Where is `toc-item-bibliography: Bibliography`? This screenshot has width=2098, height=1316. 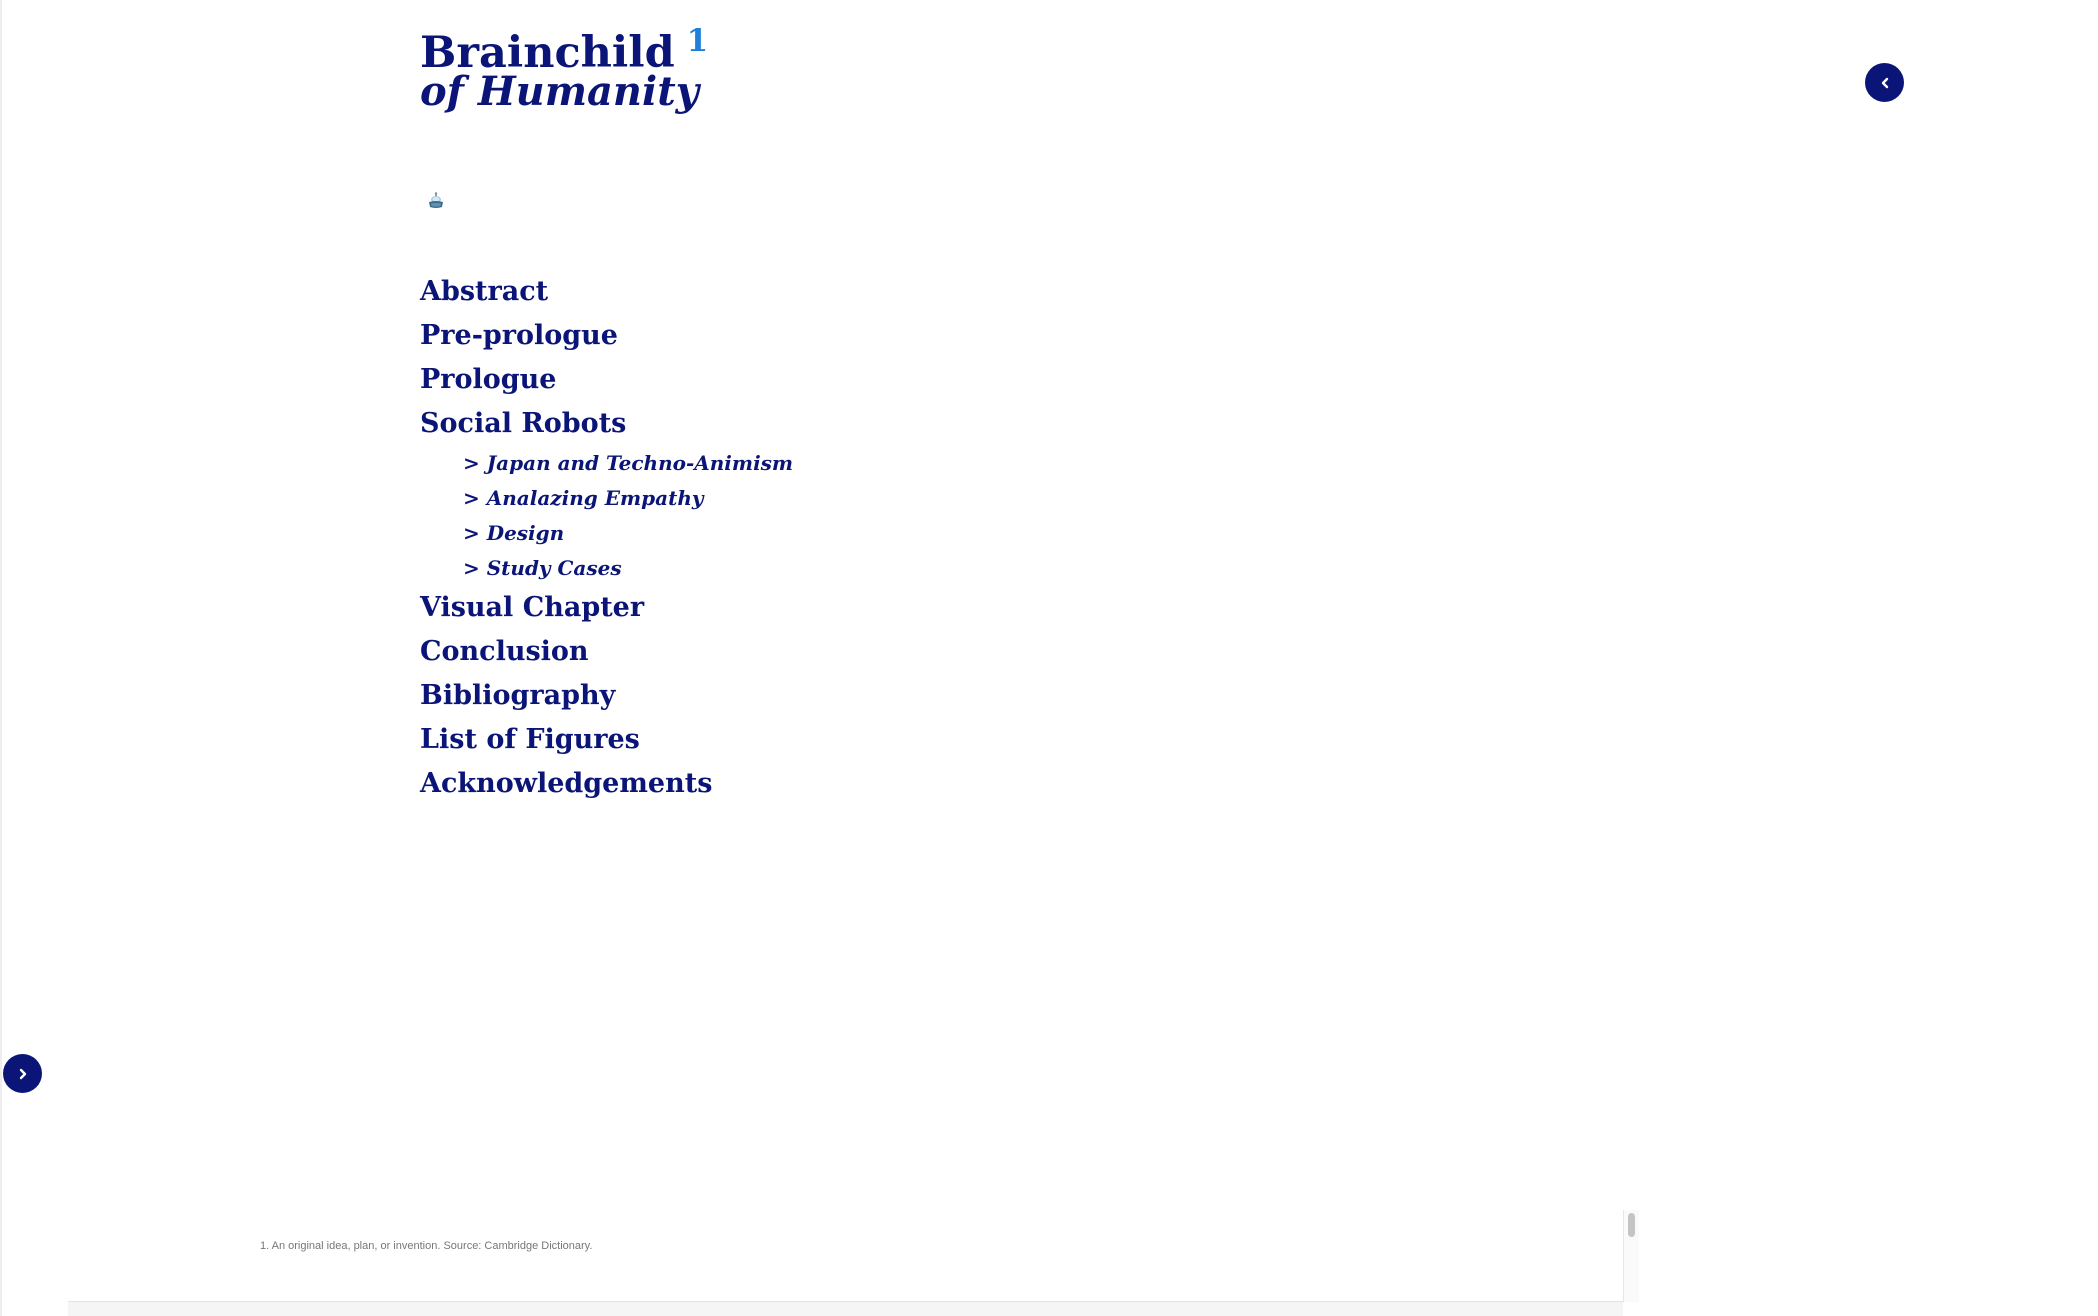
toc-item-bibliography: Bibliography is located at coordinates (606, 696).